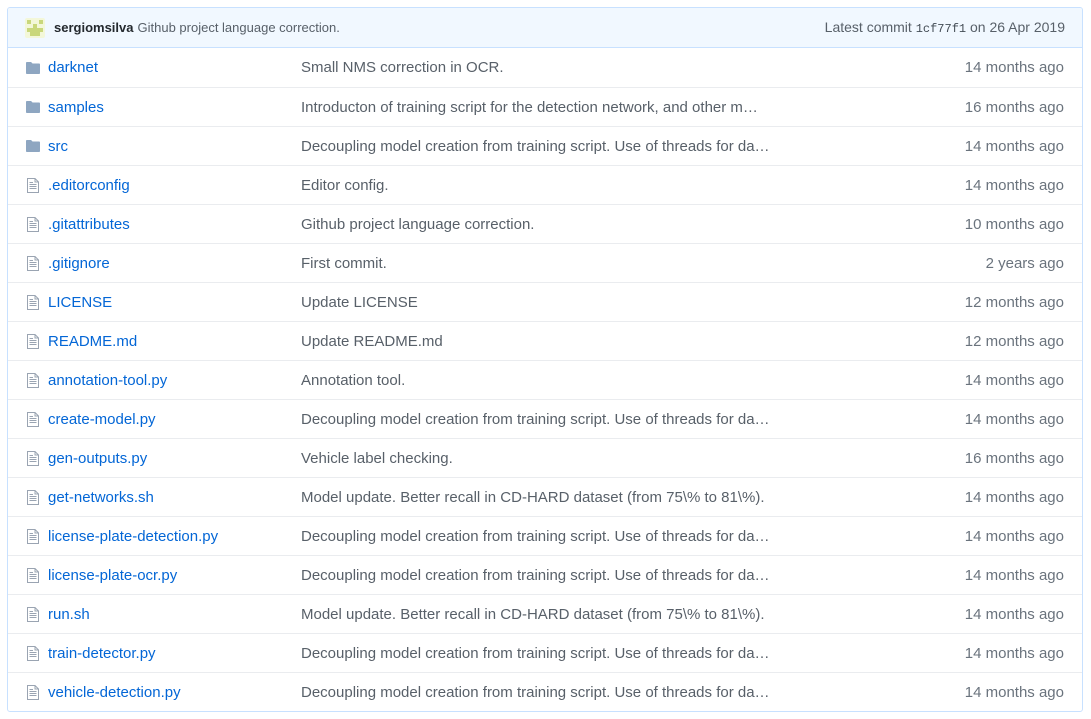 The height and width of the screenshot is (719, 1091). I want to click on file-commit-message-link: Update LICENSE, so click(542, 302).